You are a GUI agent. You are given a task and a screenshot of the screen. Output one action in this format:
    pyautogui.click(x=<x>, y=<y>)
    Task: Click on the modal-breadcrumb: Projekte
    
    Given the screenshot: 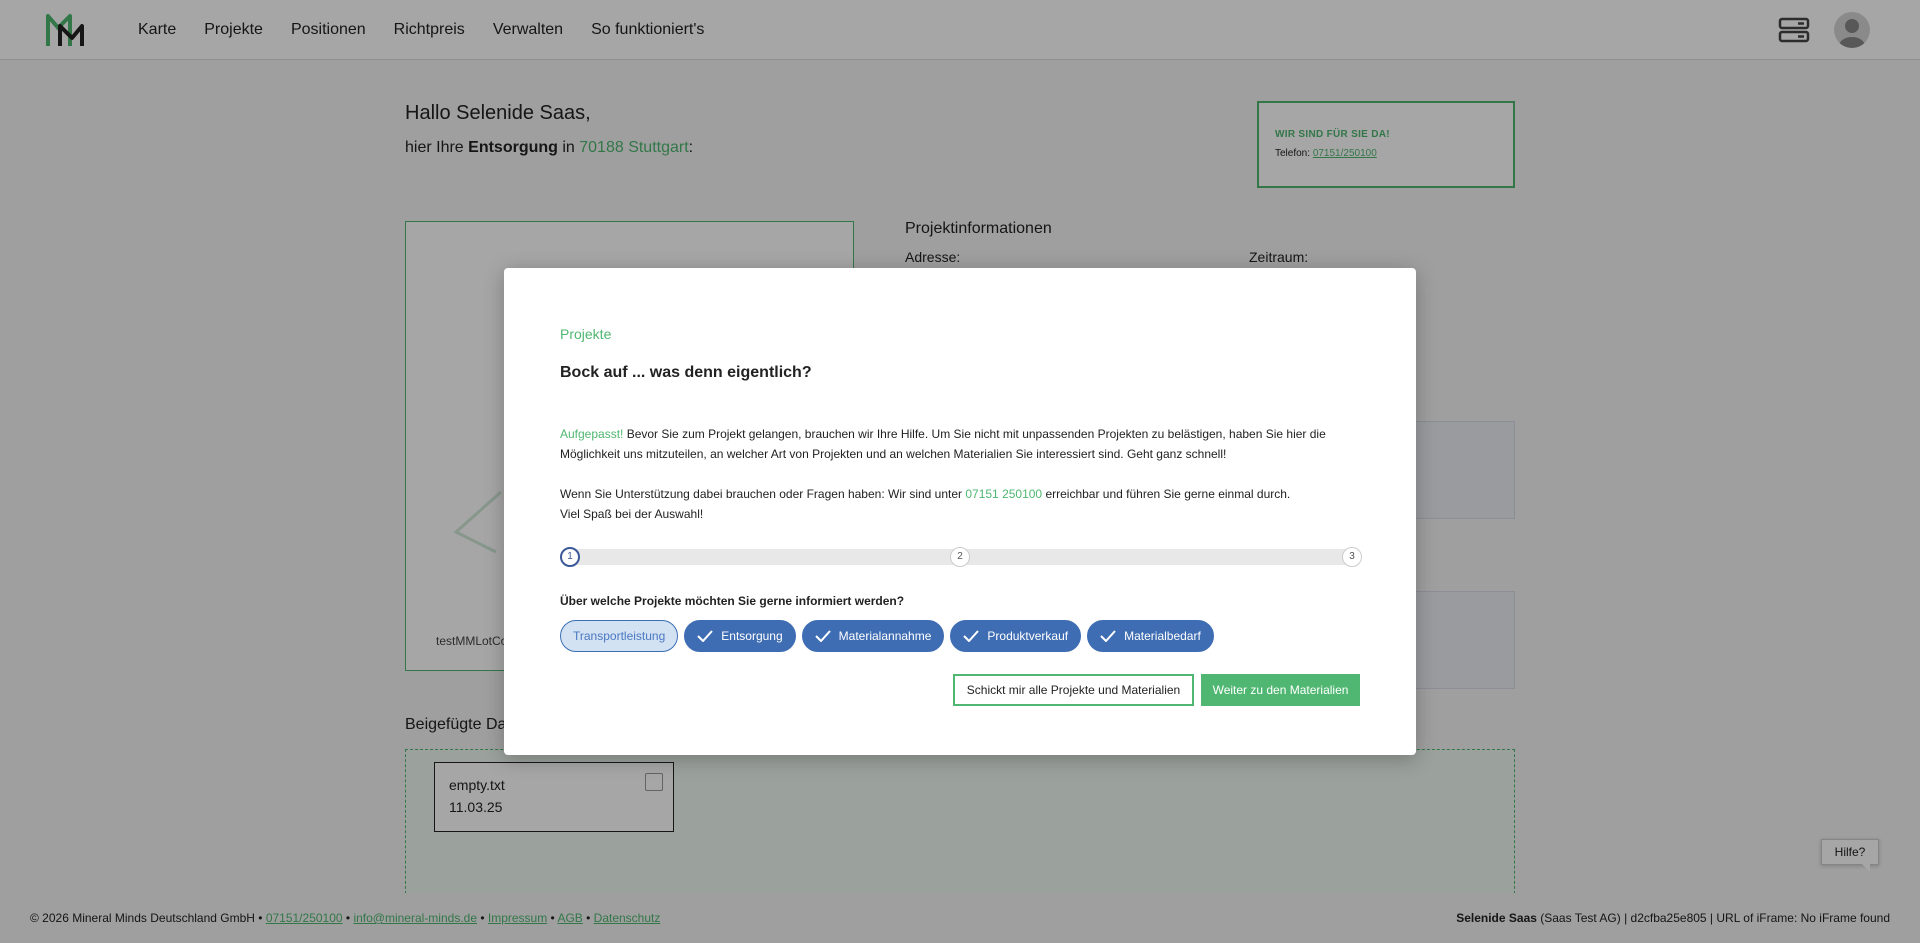 What is the action you would take?
    pyautogui.click(x=586, y=334)
    